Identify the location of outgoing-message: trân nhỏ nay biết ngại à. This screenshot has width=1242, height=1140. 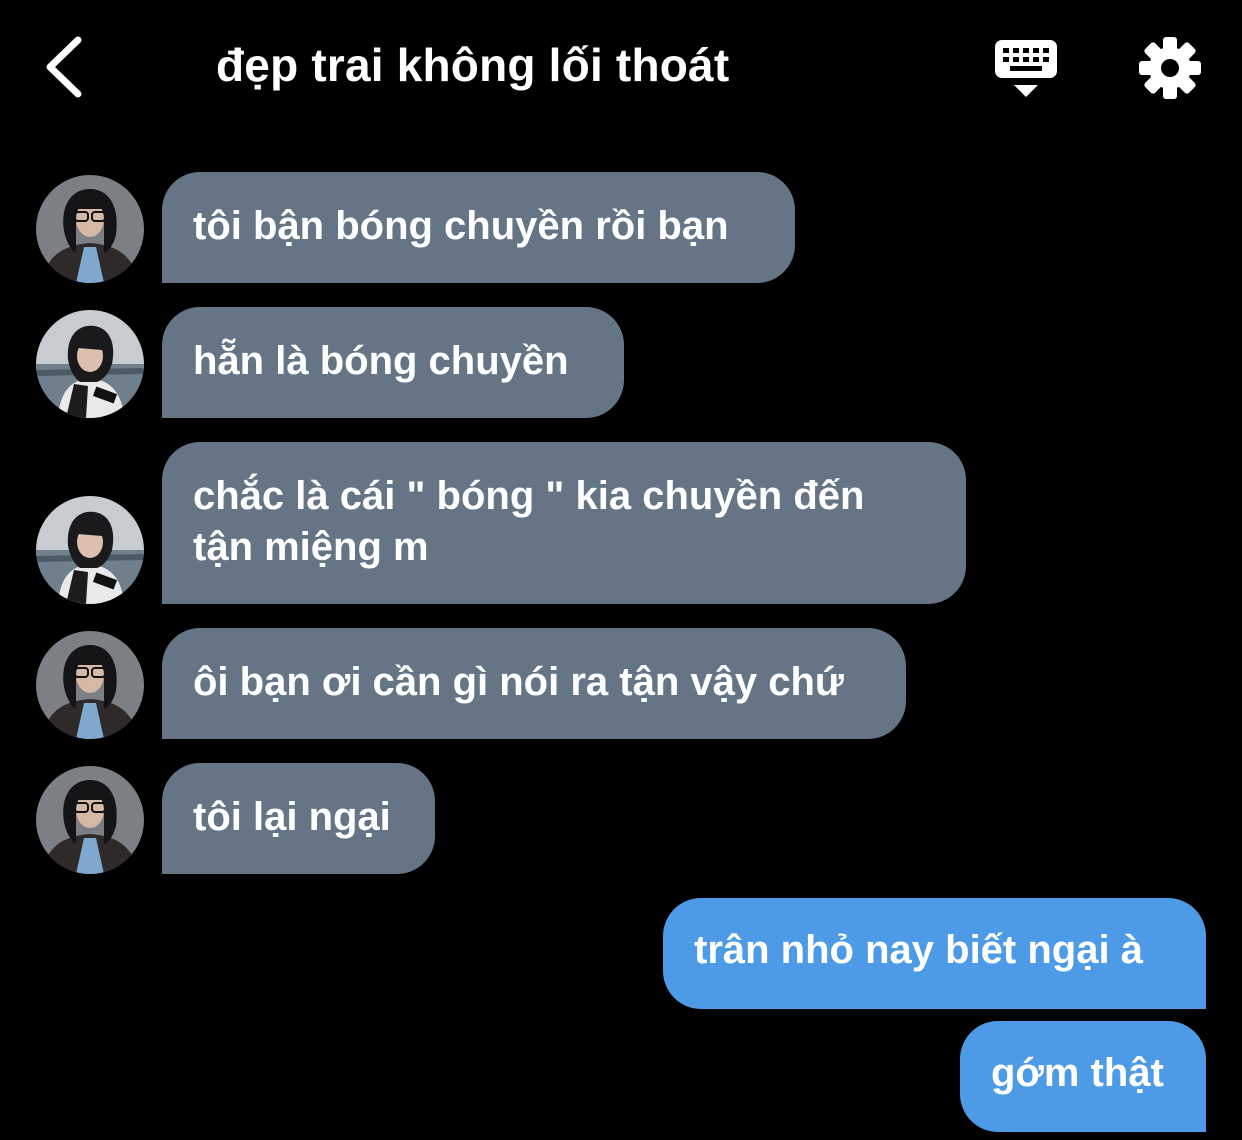
(934, 953).